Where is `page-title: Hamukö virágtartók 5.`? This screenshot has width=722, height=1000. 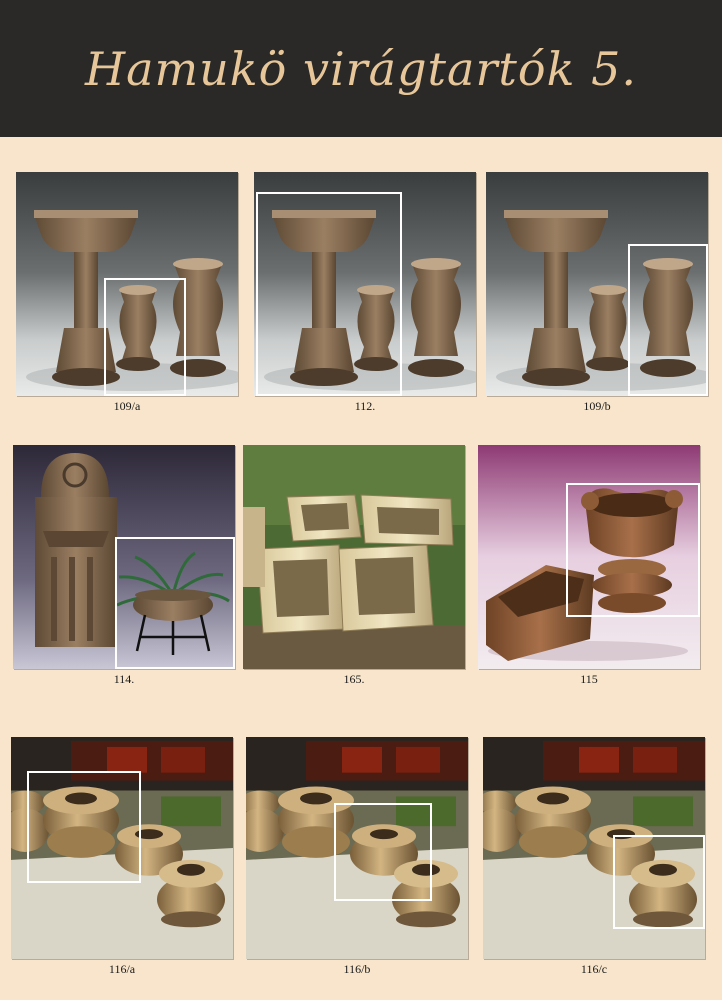
page-title: Hamukö virágtartók 5. is located at coordinates (361, 69).